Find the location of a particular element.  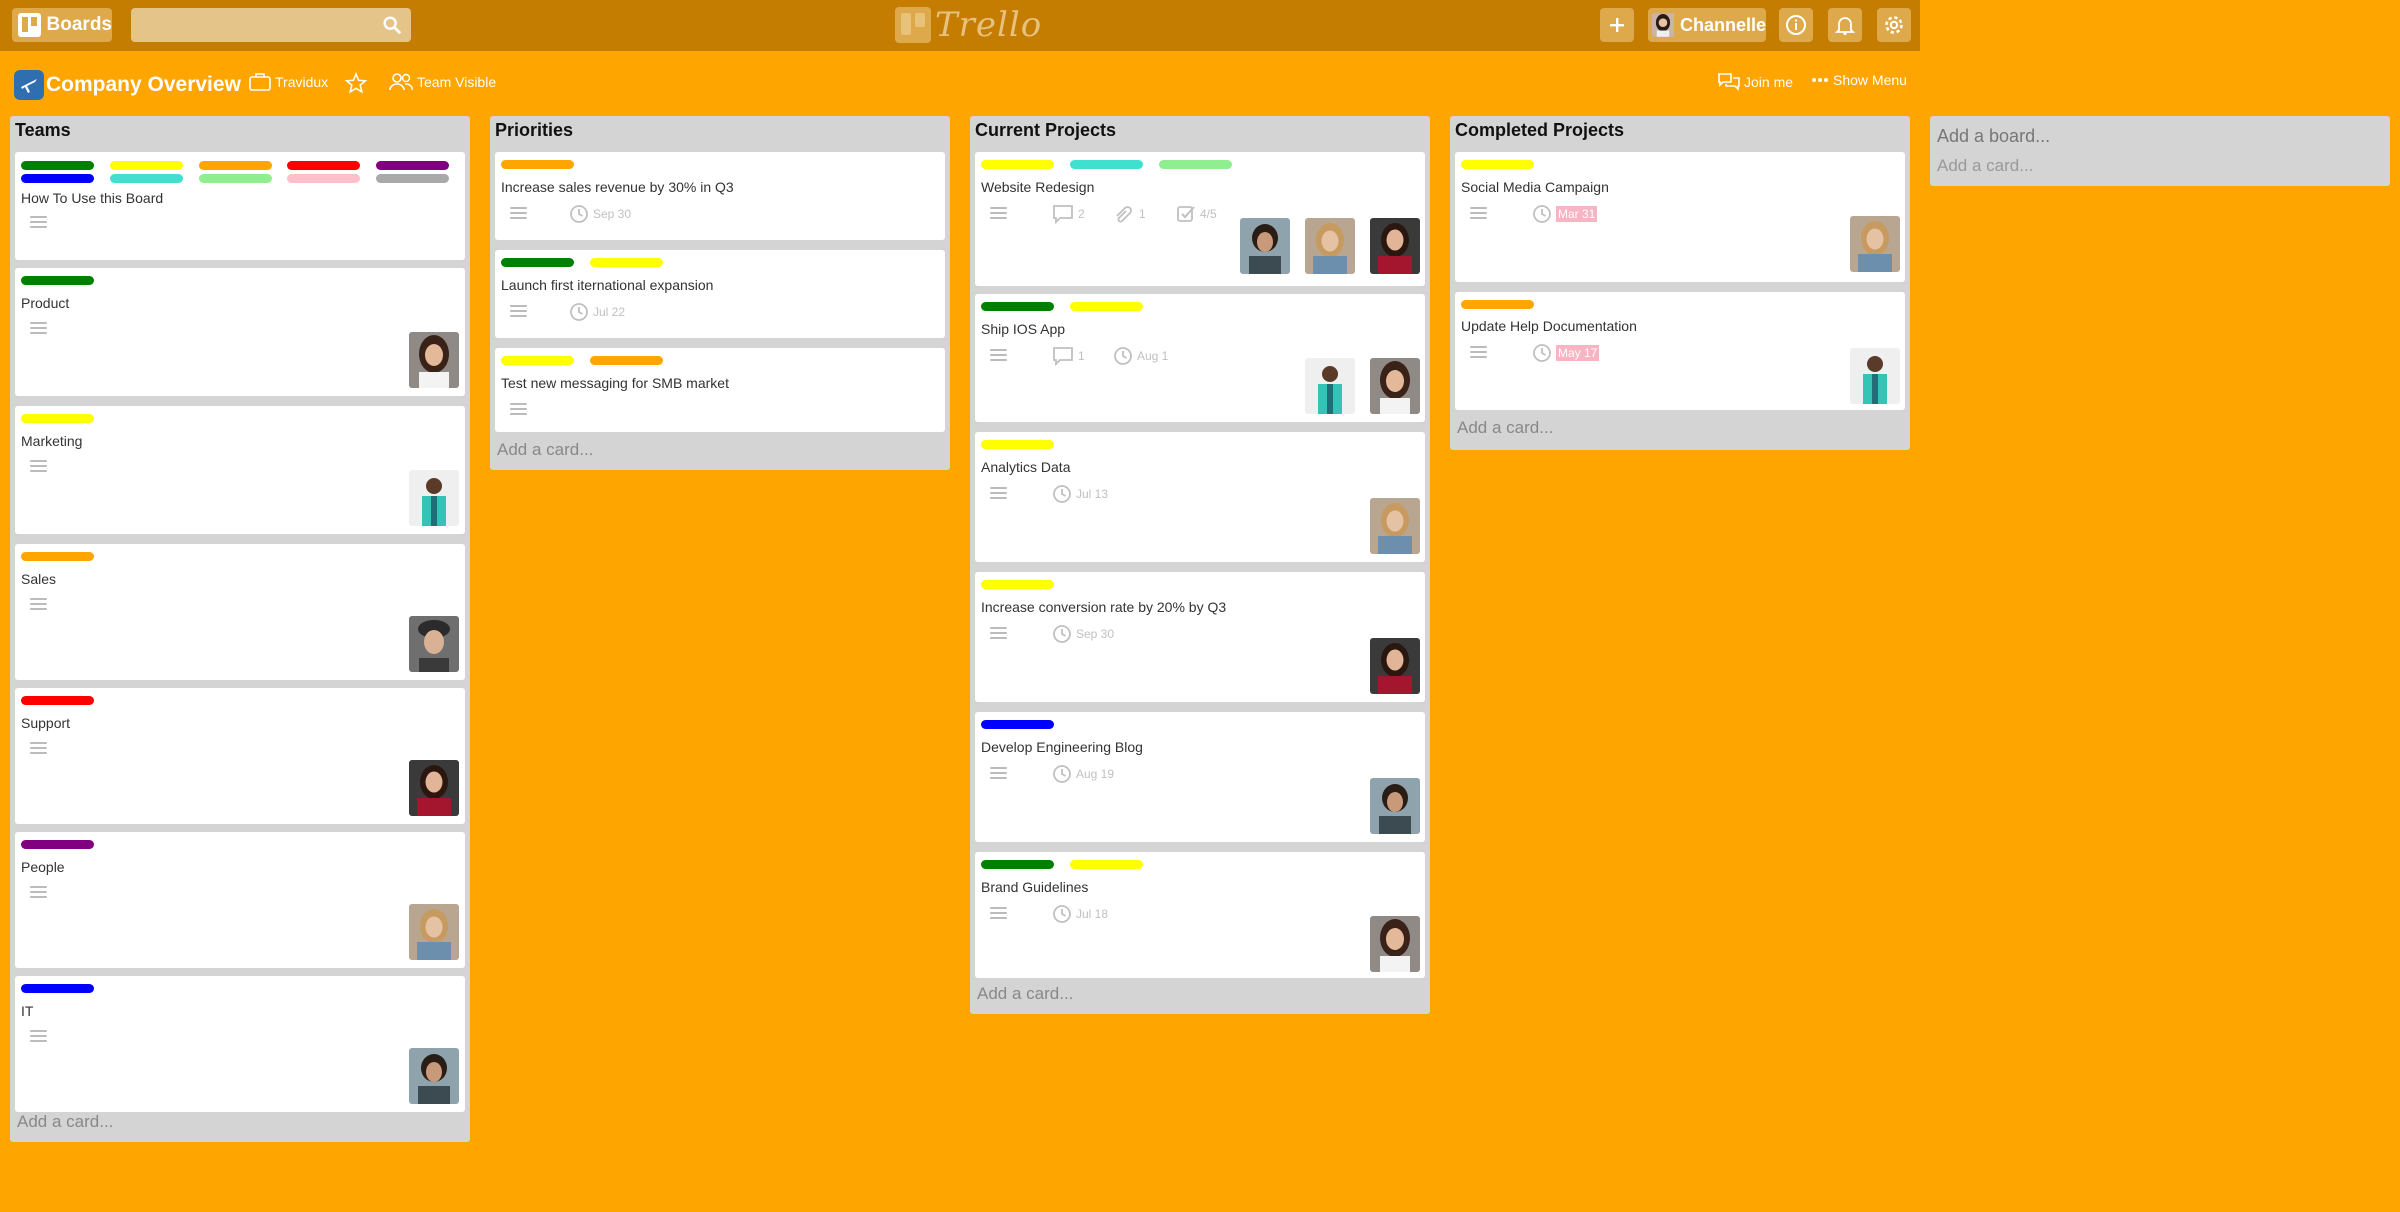

join-button: Join me is located at coordinates (1755, 82).